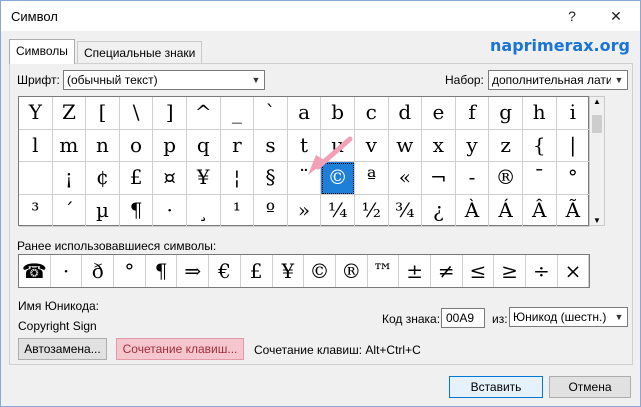  I want to click on symbol-cell: ¤, so click(170, 178).